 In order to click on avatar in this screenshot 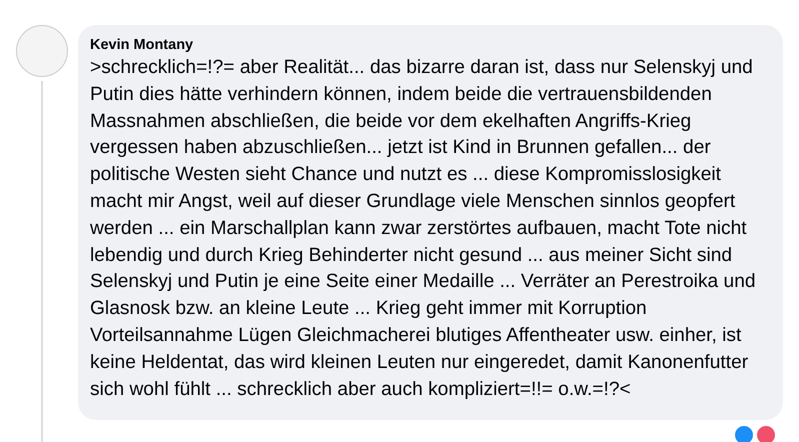, I will do `click(42, 51)`.